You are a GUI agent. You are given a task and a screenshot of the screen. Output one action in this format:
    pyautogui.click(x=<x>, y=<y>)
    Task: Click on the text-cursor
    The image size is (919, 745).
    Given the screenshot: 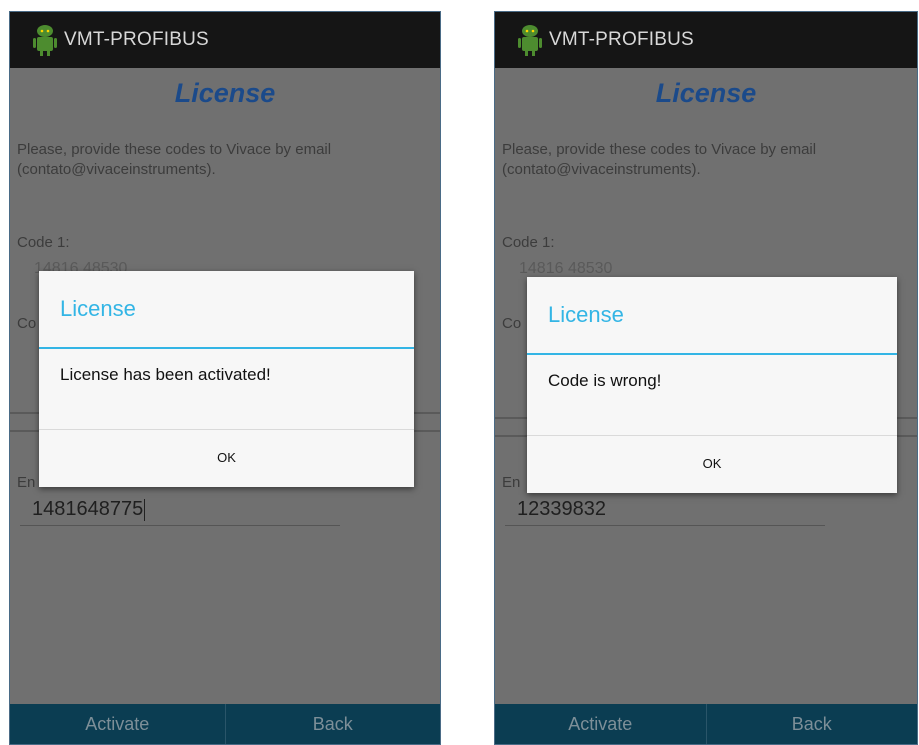 What is the action you would take?
    pyautogui.click(x=145, y=509)
    